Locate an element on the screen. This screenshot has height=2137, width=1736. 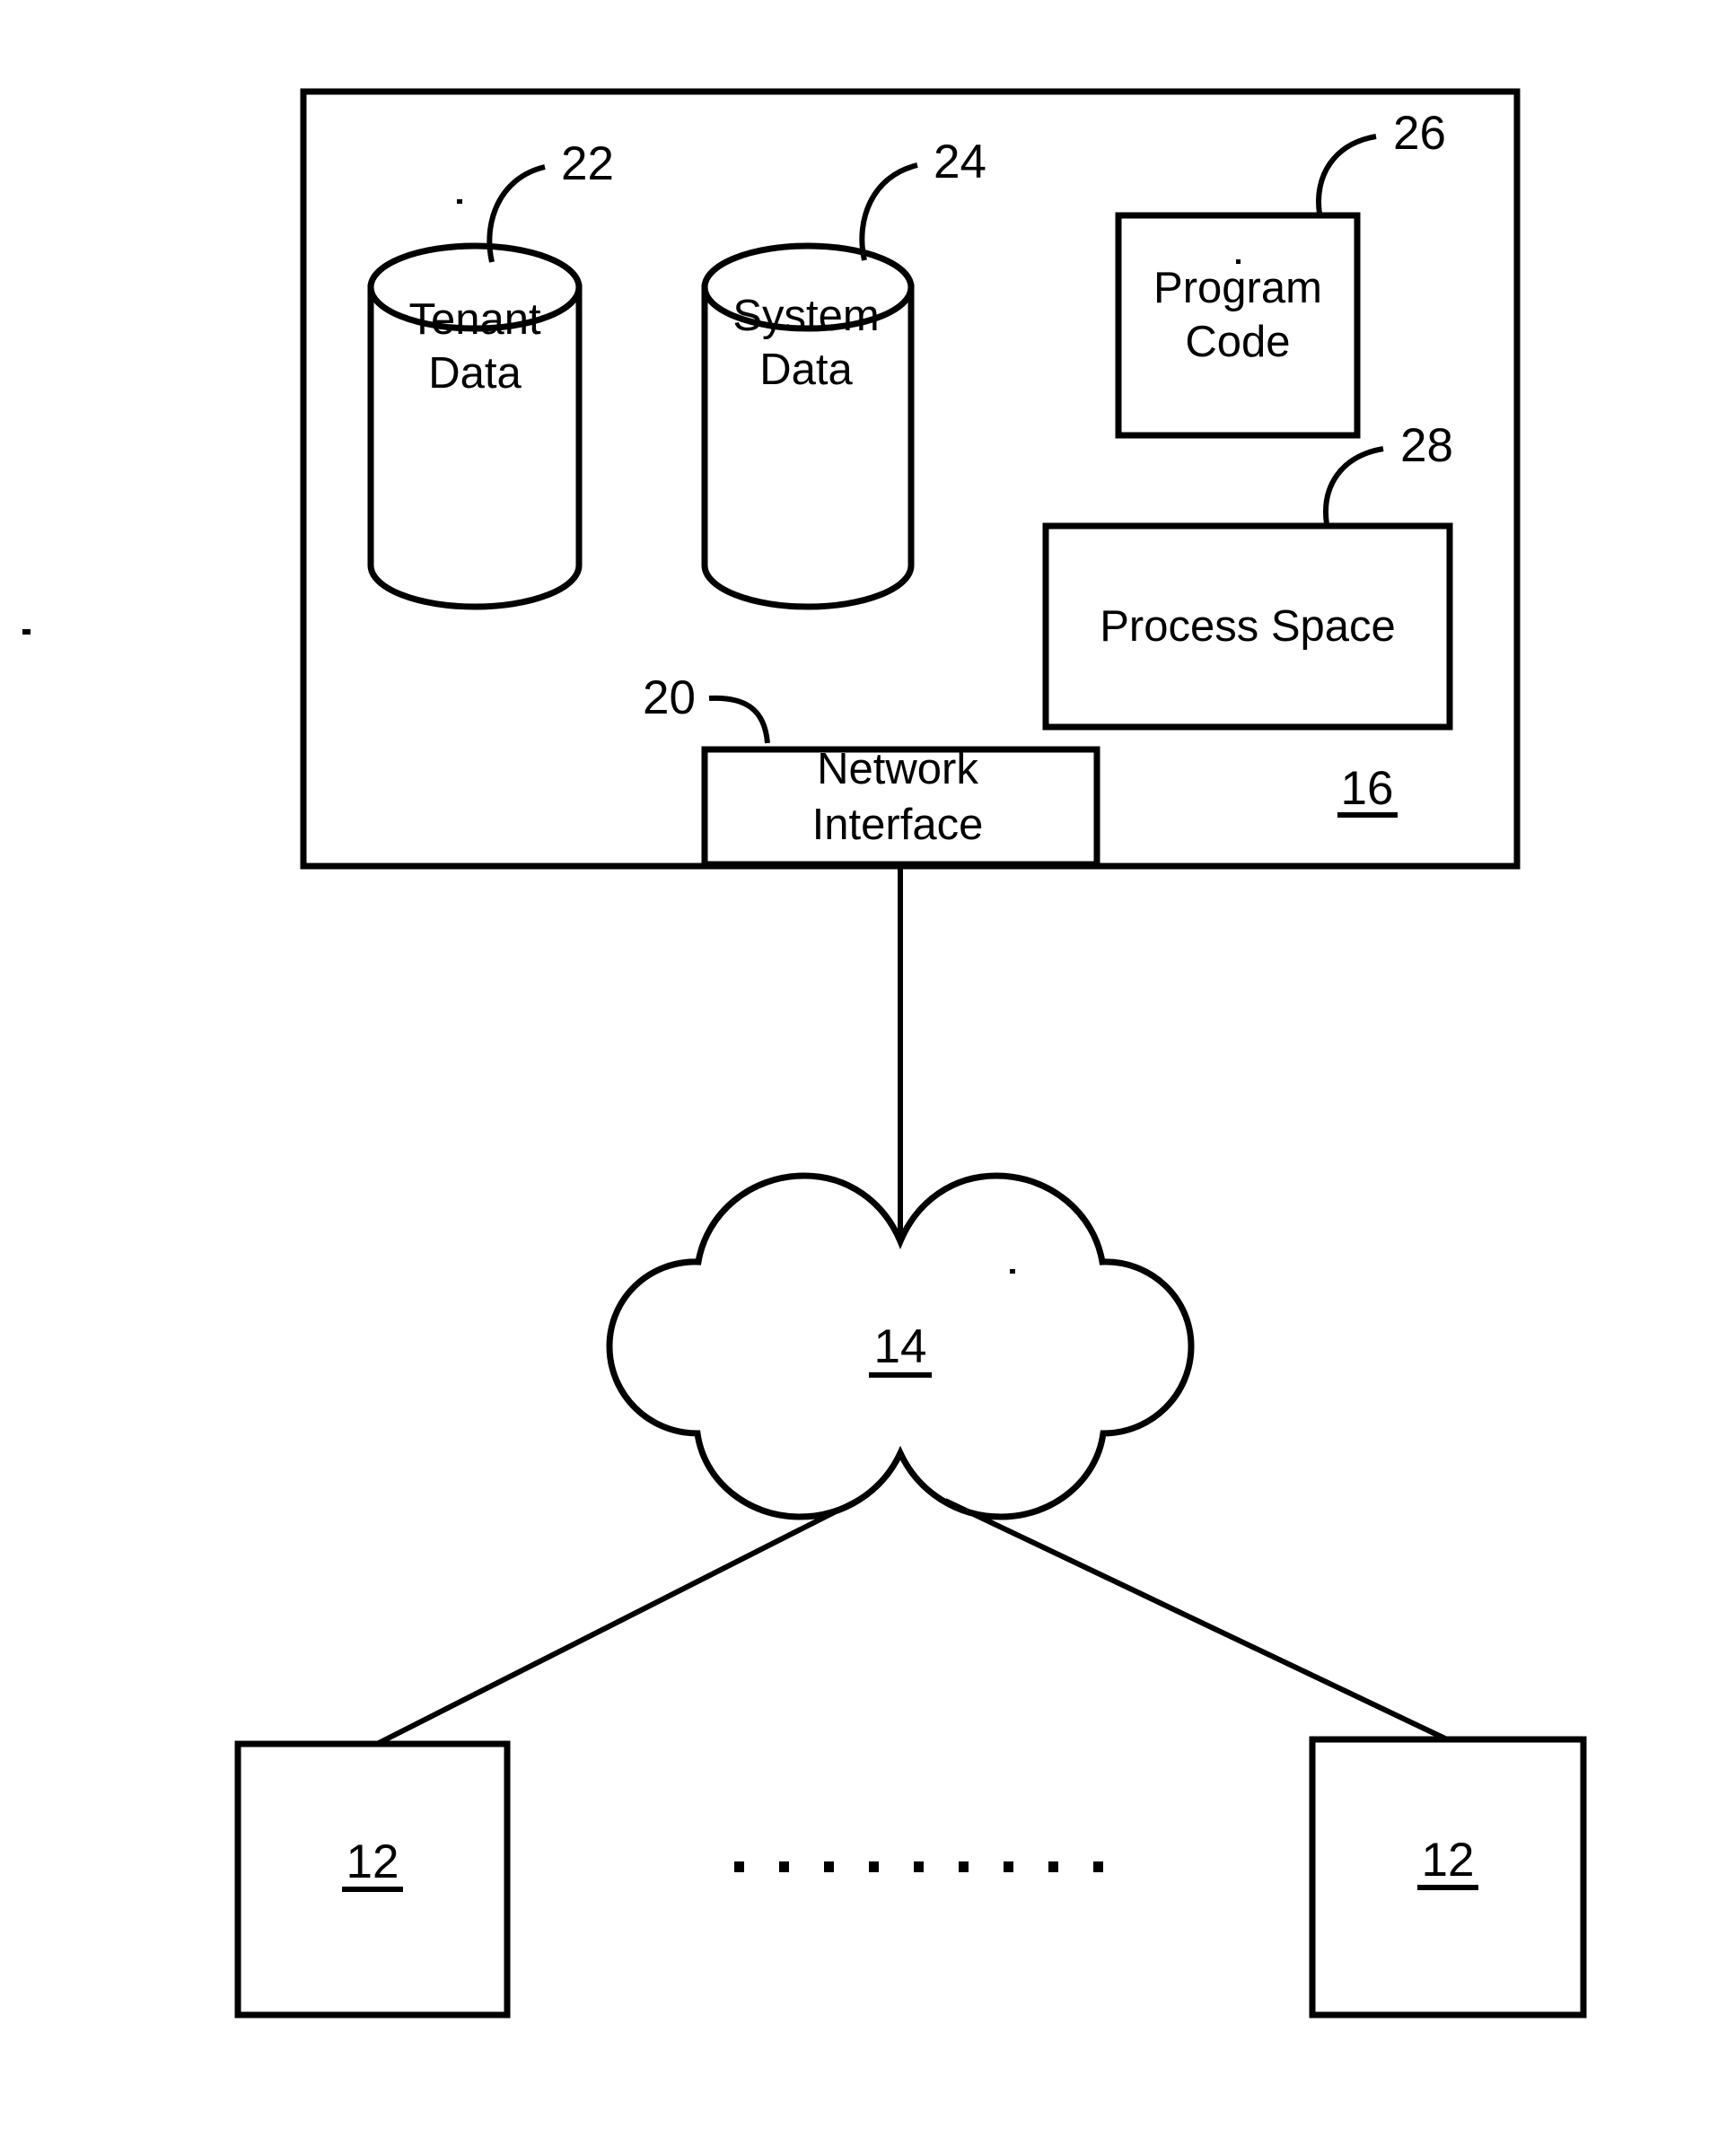
reference-numeral-14: 14 is located at coordinates (901, 1346).